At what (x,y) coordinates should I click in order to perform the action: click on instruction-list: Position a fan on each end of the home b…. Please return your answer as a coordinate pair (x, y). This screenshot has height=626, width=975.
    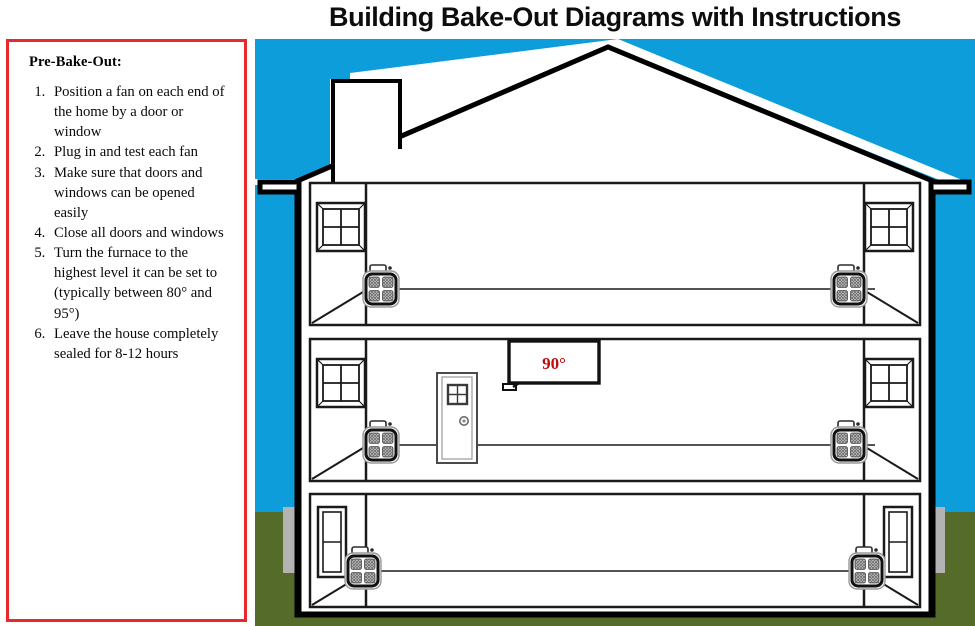
    Looking at the image, I should click on (127, 223).